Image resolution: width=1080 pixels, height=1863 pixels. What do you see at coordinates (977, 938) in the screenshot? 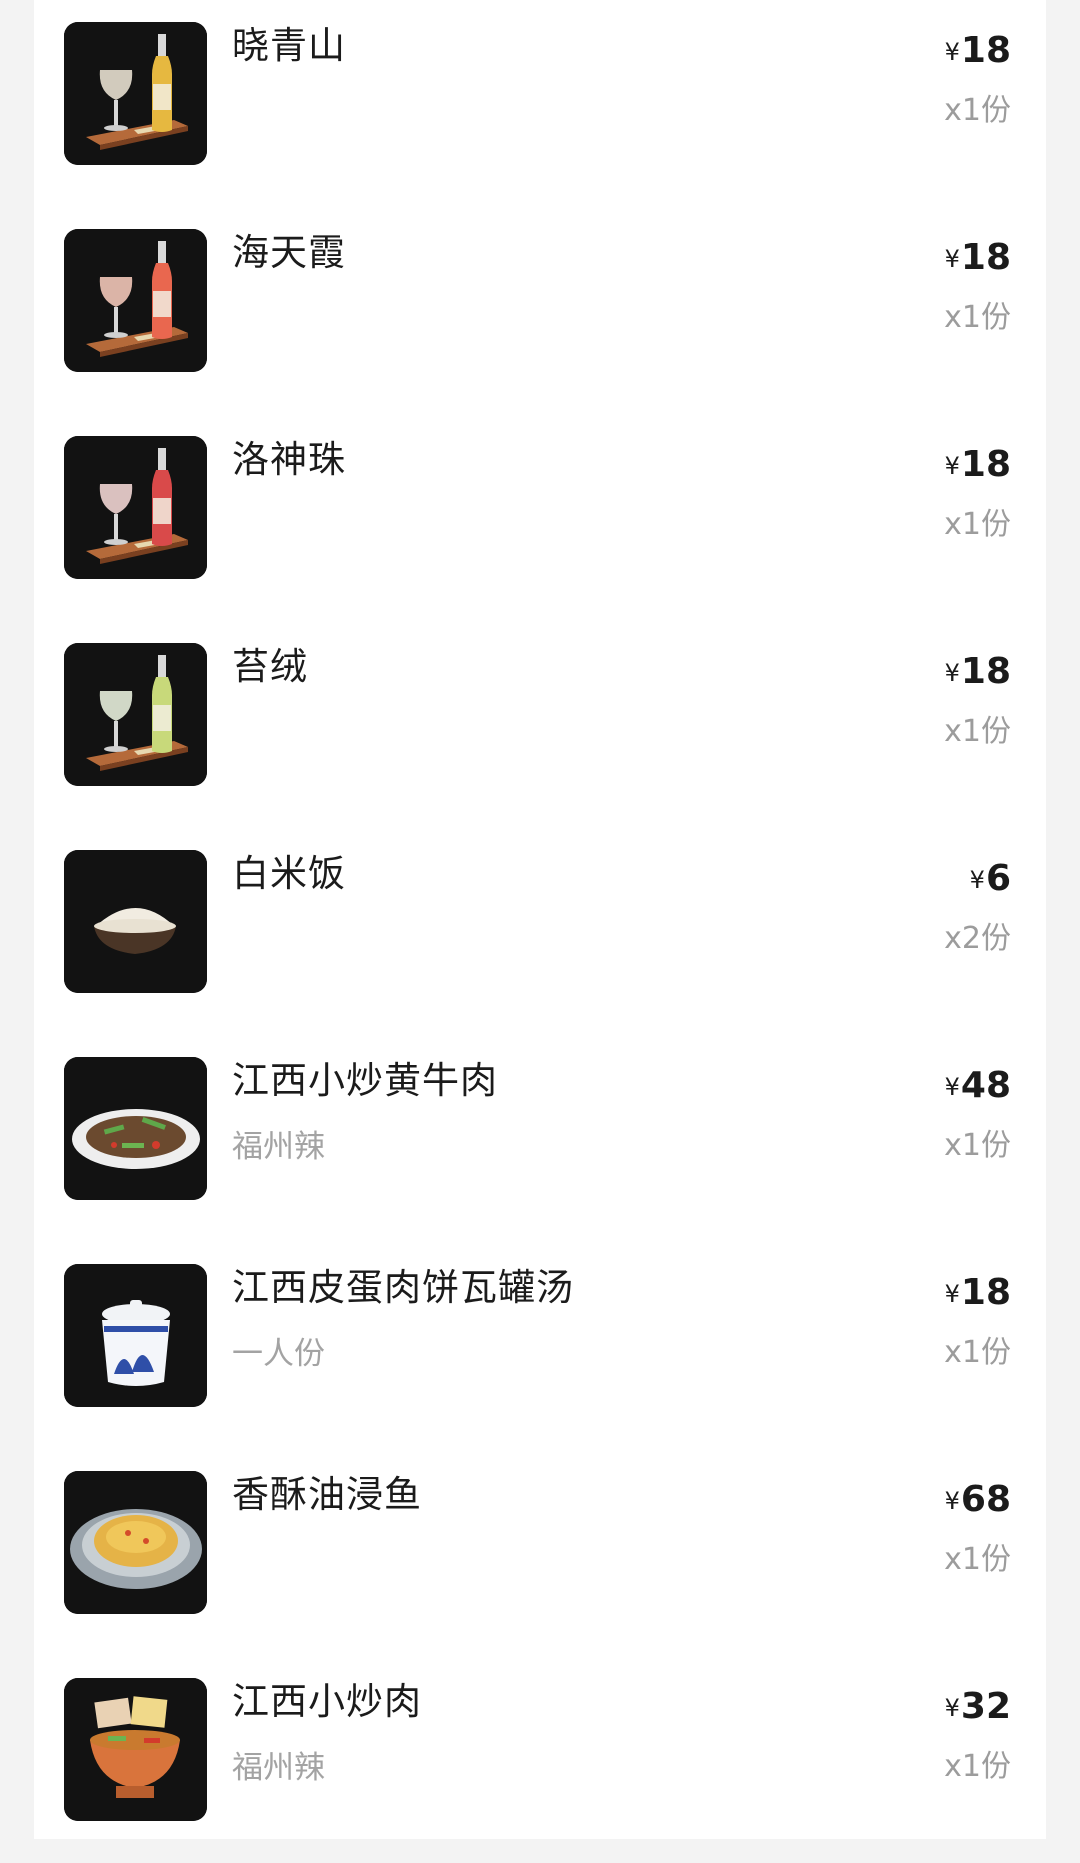
I see `item-quantity: x2份` at bounding box center [977, 938].